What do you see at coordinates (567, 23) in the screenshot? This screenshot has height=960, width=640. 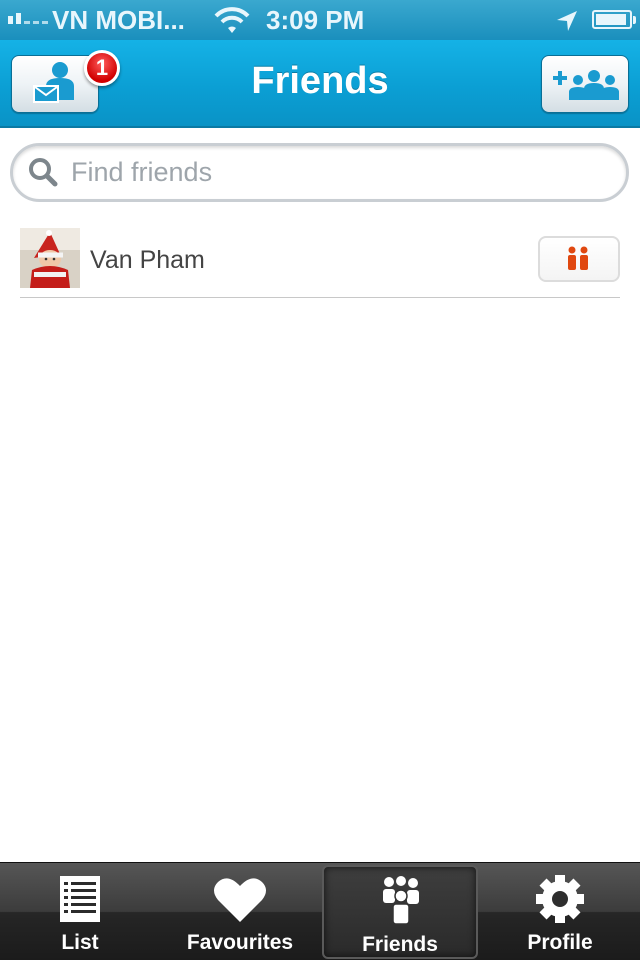 I see `location-arrow-icon` at bounding box center [567, 23].